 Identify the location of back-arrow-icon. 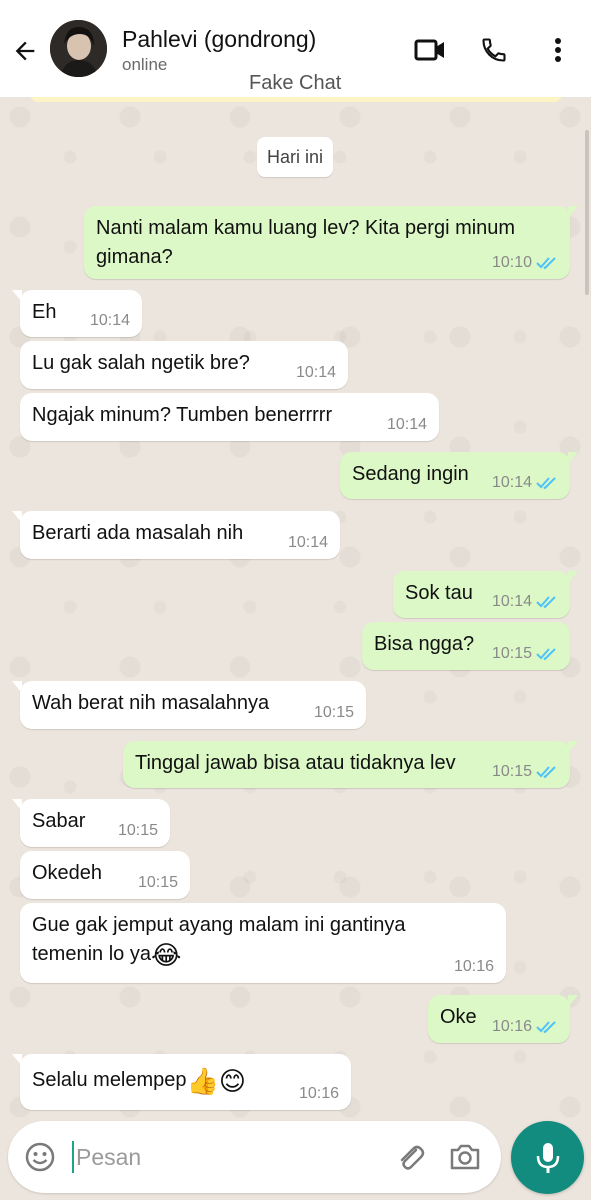
(25, 51).